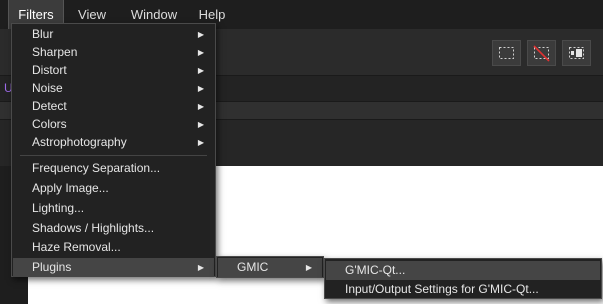 The width and height of the screenshot is (603, 304). I want to click on deselect-icon, so click(541, 53).